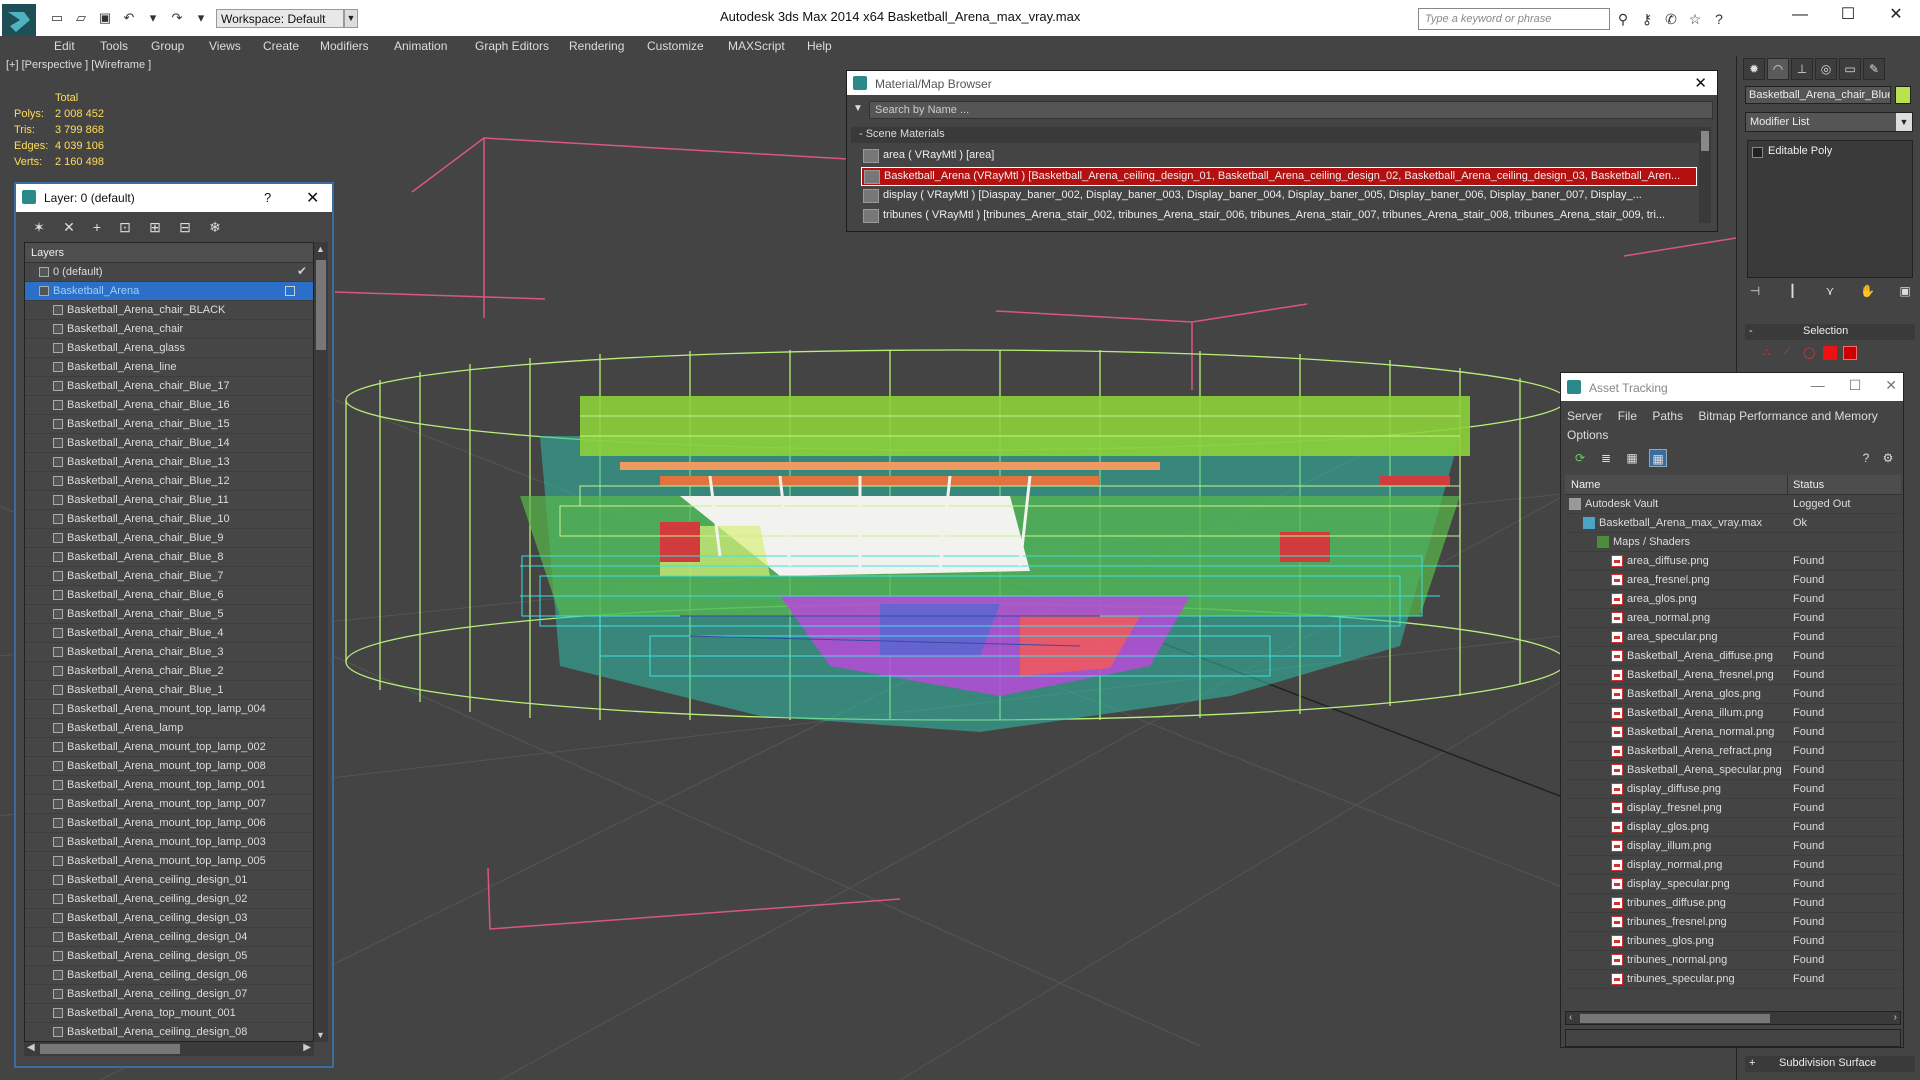 The height and width of the screenshot is (1080, 1920). I want to click on open-file-icon: ▱, so click(81, 18).